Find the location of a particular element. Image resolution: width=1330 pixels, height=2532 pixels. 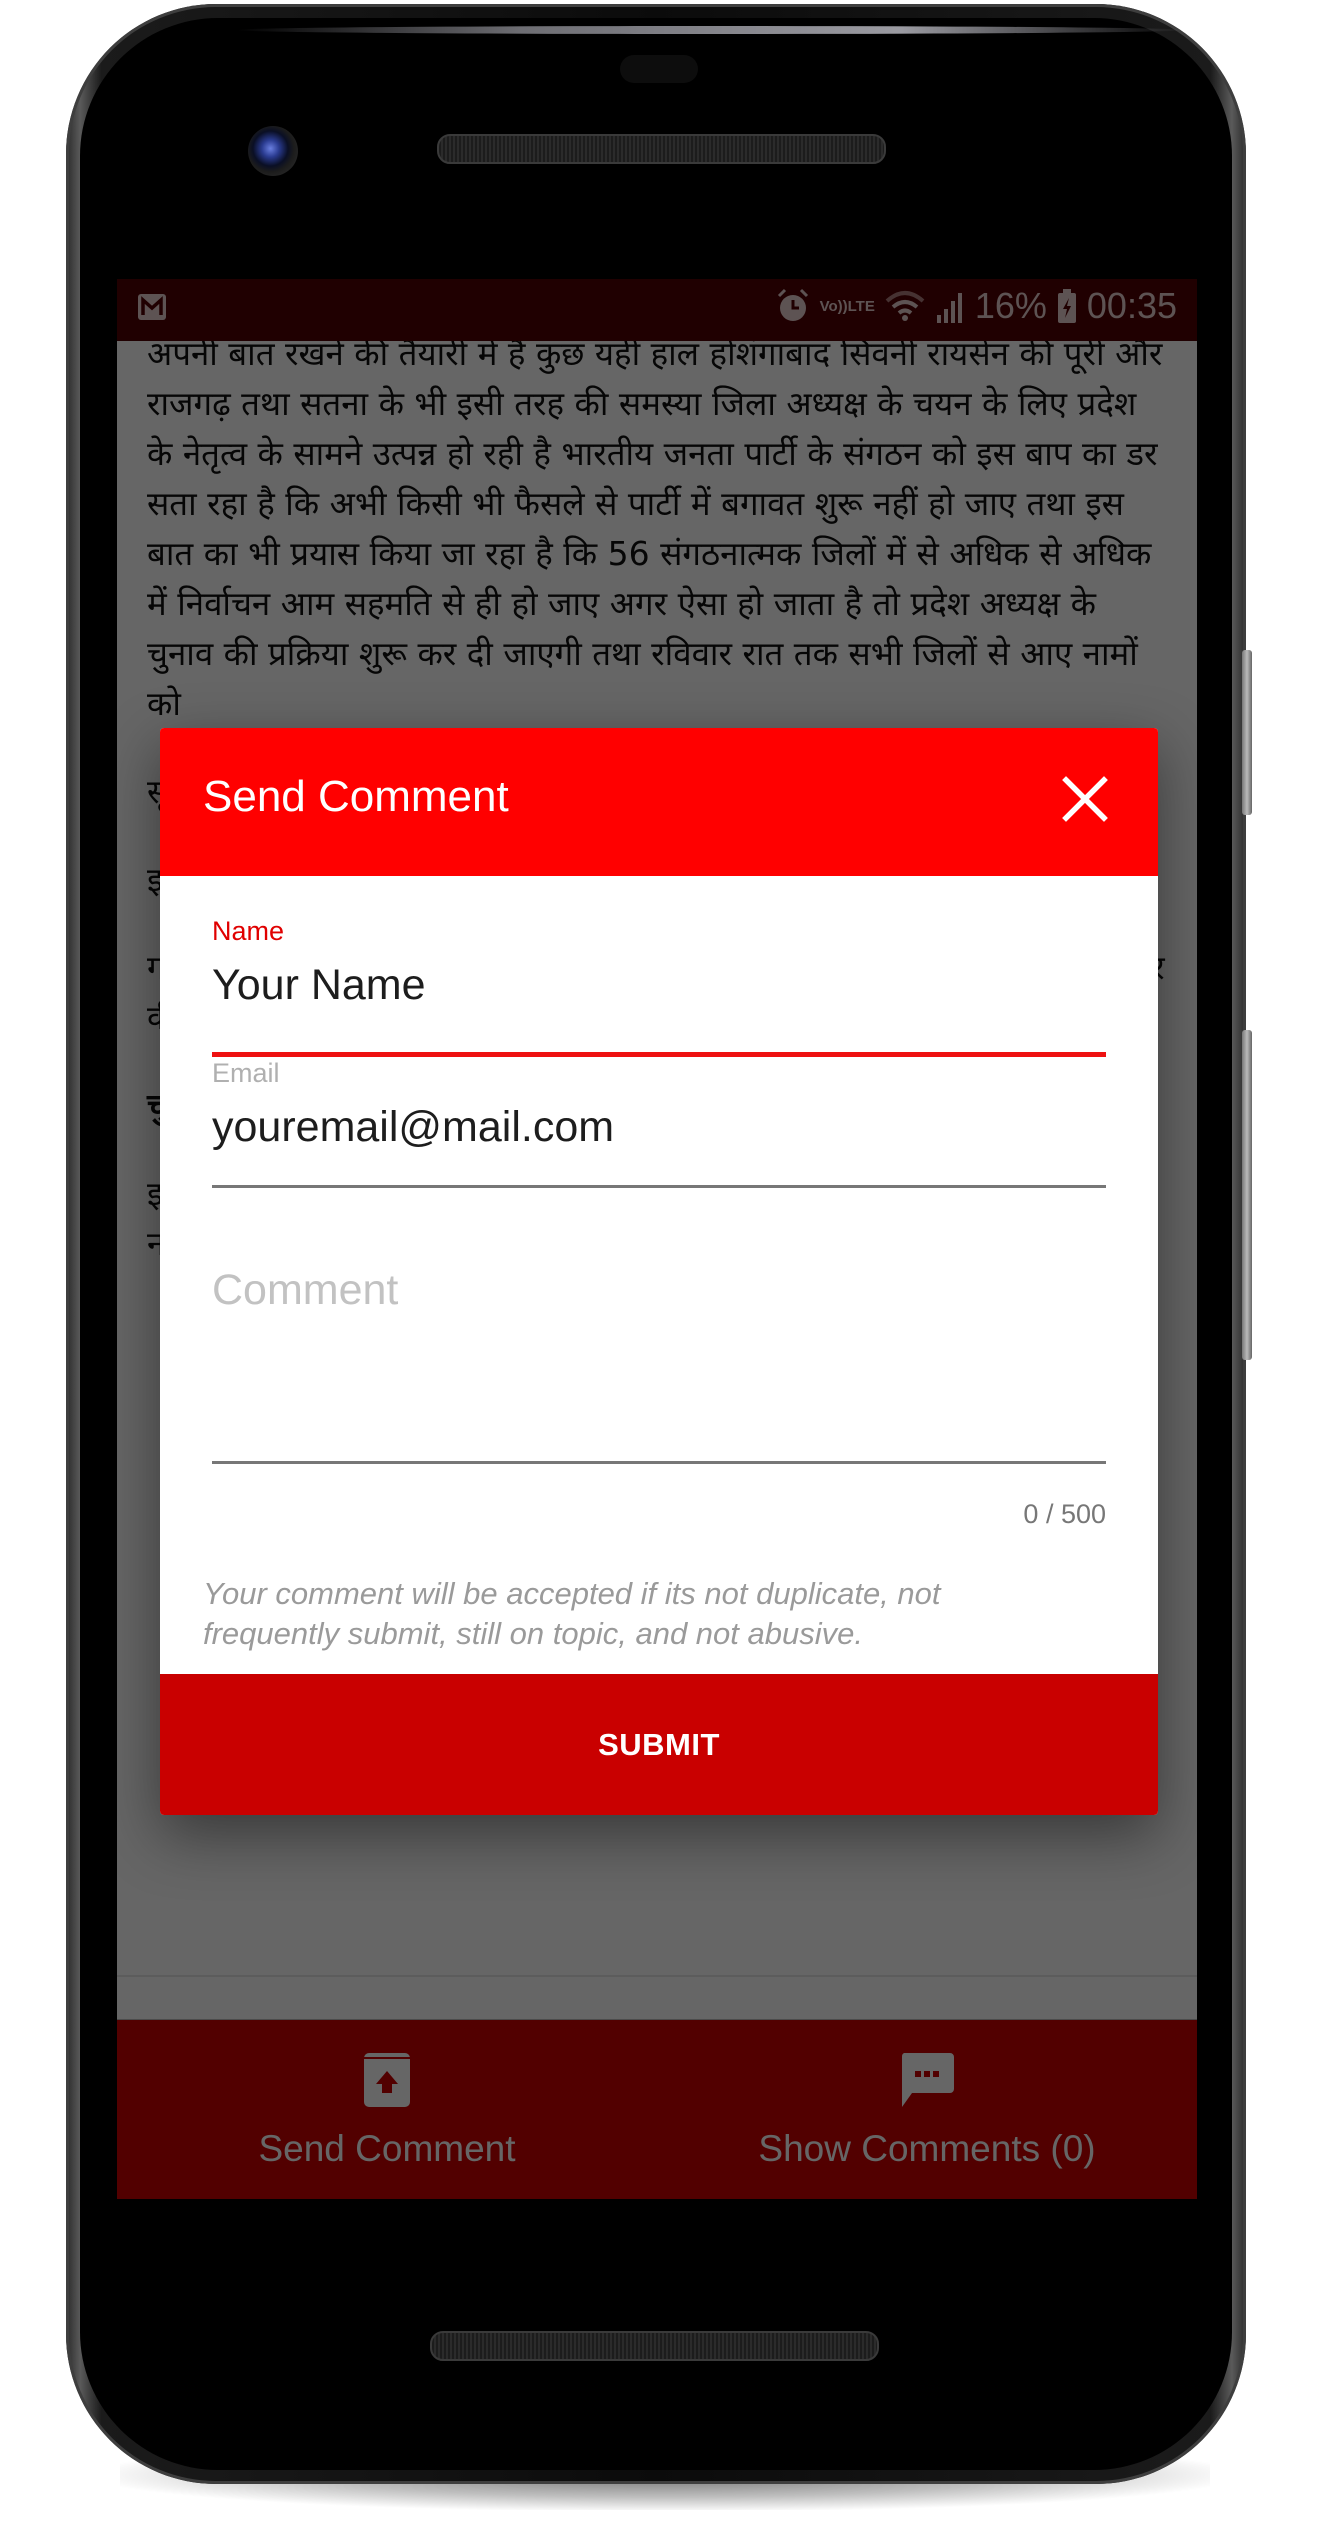

character-counter: 0 / 500 is located at coordinates (1064, 1514).